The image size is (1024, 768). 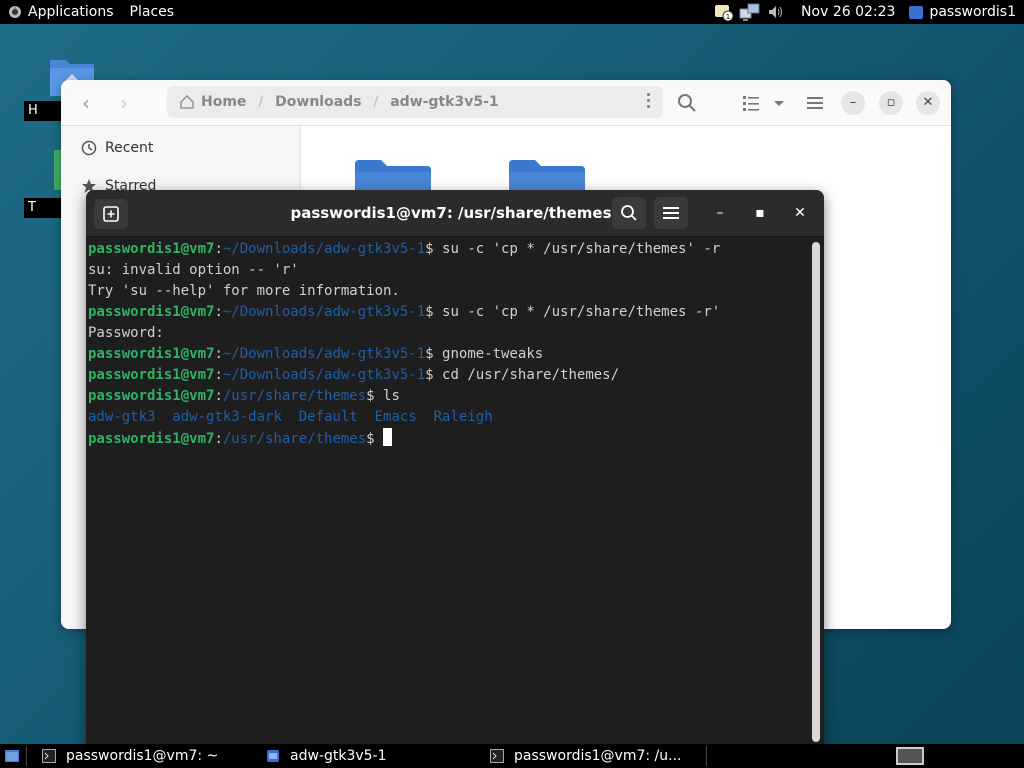 What do you see at coordinates (383, 396) in the screenshot?
I see `command-text: $ ls` at bounding box center [383, 396].